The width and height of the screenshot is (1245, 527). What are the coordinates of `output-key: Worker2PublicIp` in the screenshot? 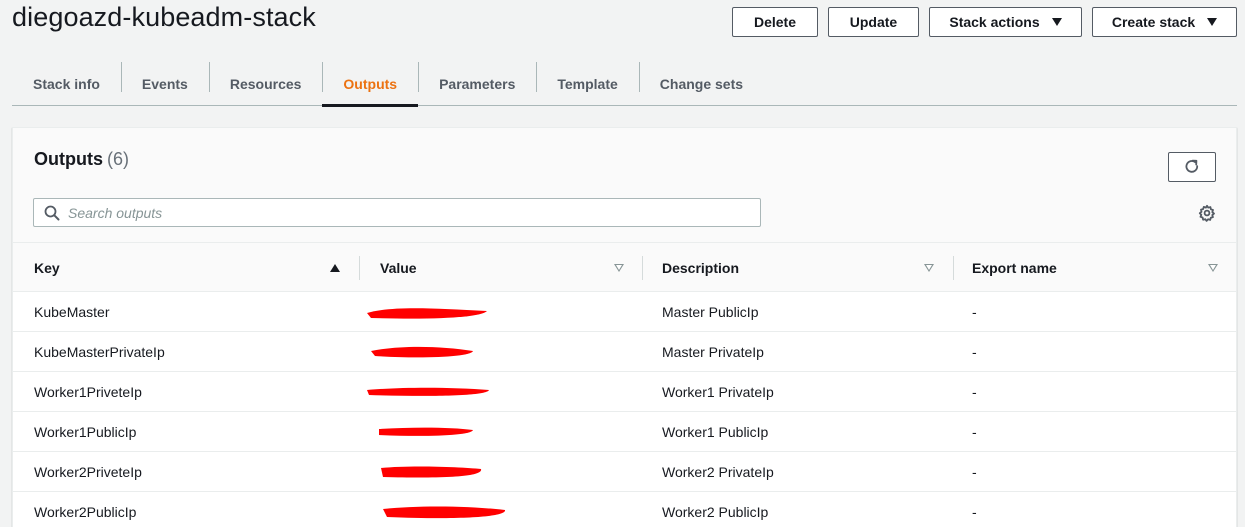 It's located at (85, 512).